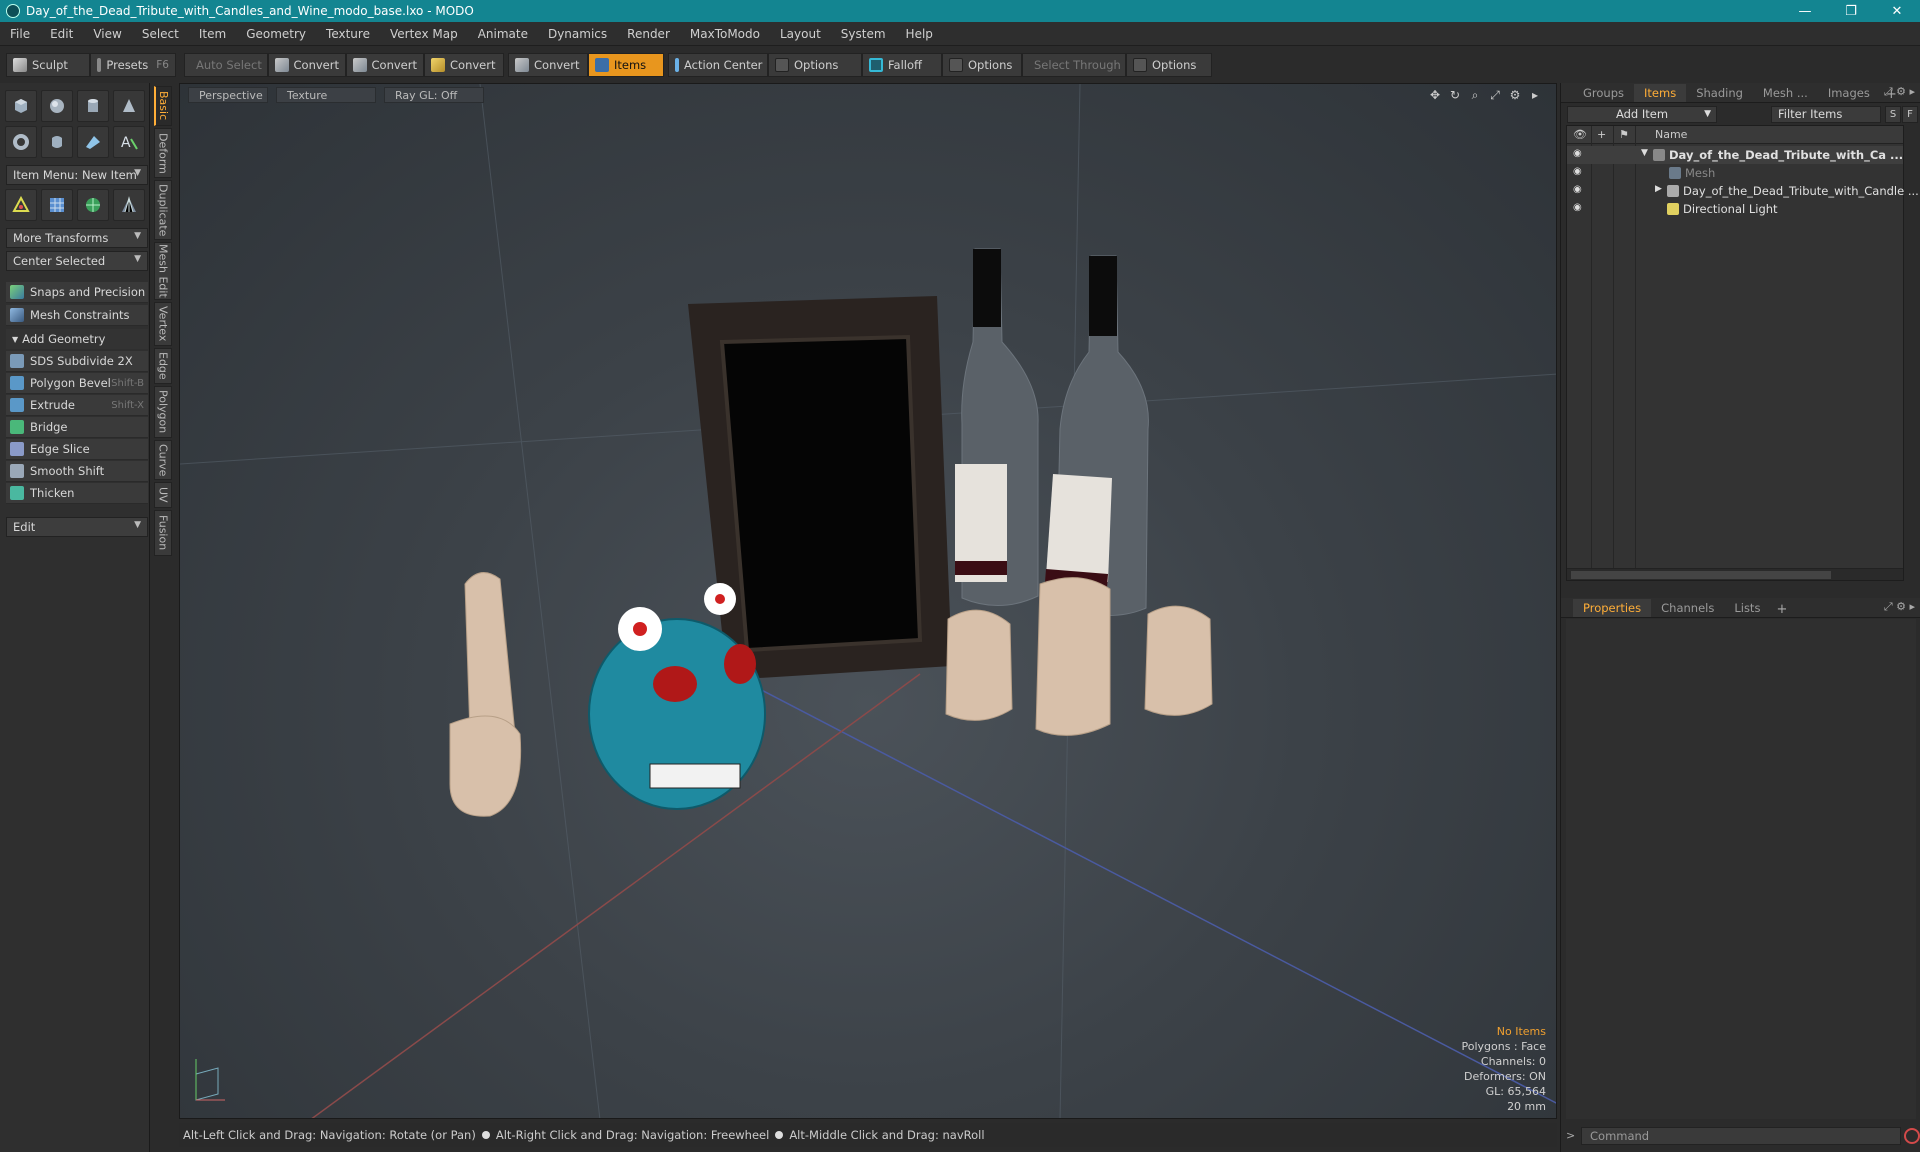 The height and width of the screenshot is (1152, 1920). Describe the element at coordinates (1849, 93) in the screenshot. I see `tab-images: Images` at that location.